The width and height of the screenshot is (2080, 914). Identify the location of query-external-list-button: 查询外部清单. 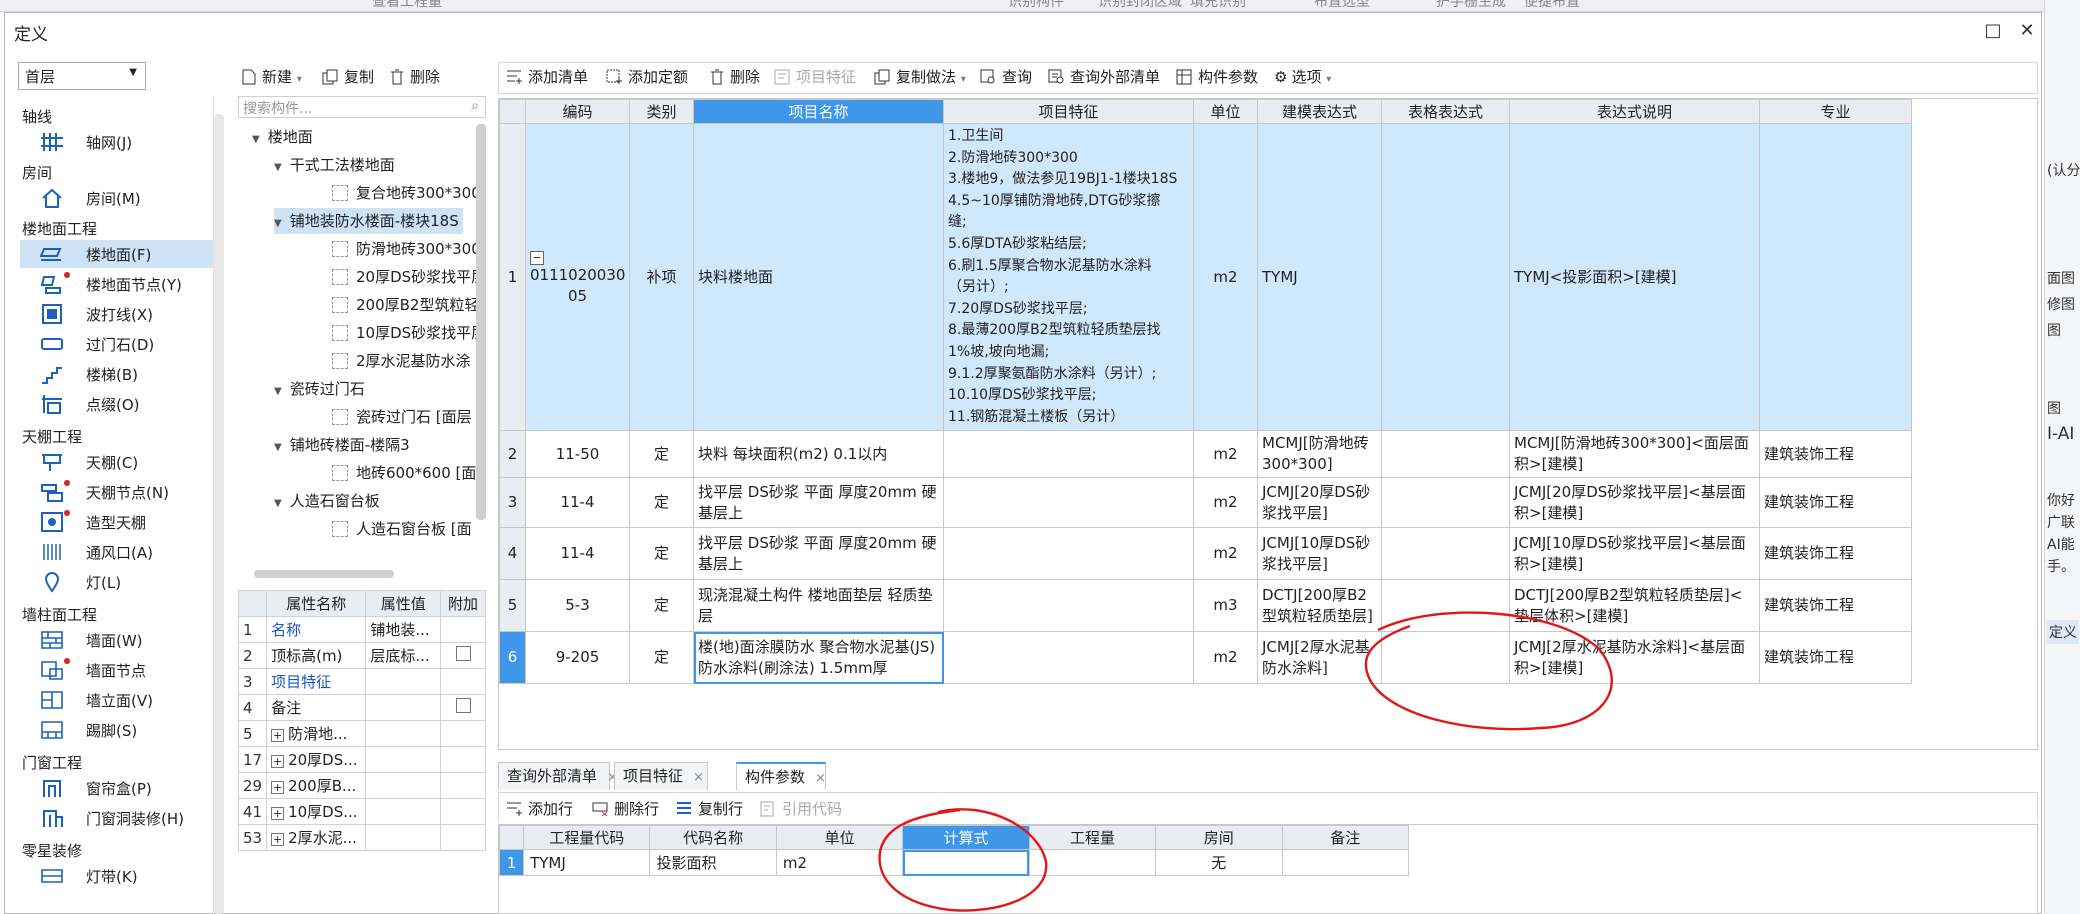
(1104, 76).